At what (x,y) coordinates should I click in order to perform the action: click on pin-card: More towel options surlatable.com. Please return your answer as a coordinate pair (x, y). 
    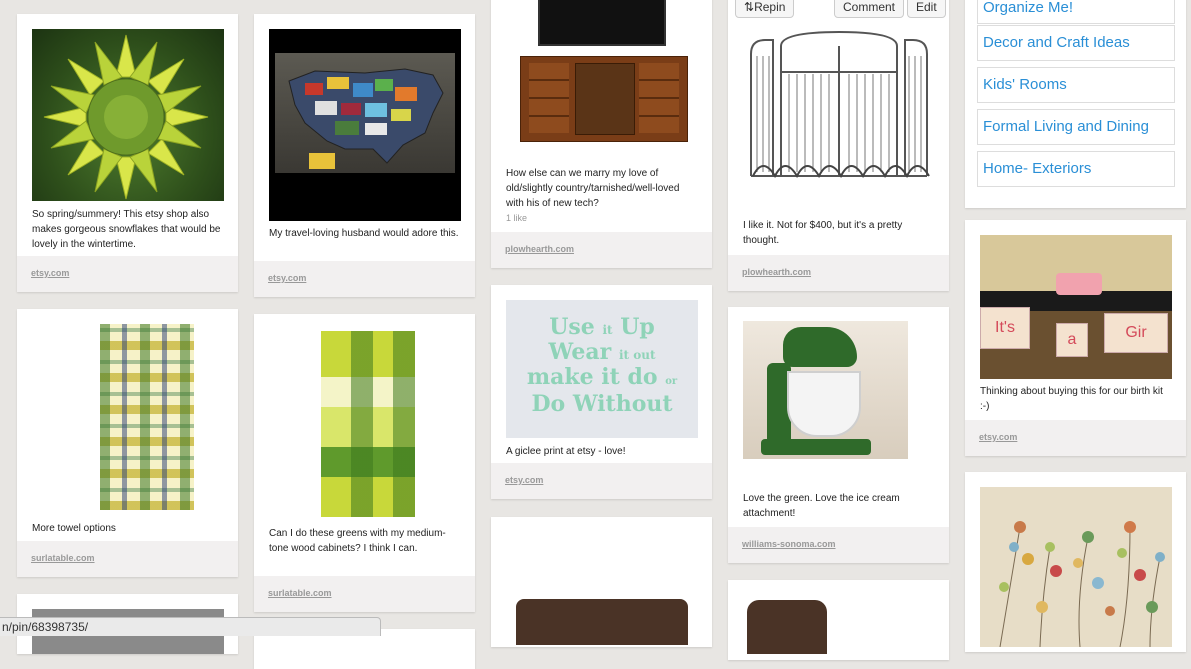
    Looking at the image, I should click on (127, 443).